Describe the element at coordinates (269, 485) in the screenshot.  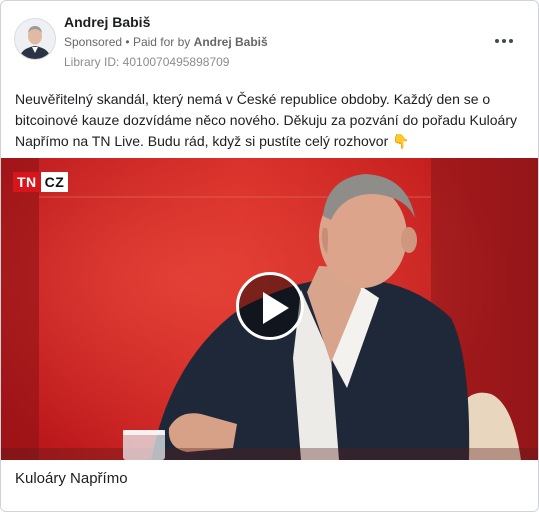
I see `link-footer: Kuloáry Napřímo` at that location.